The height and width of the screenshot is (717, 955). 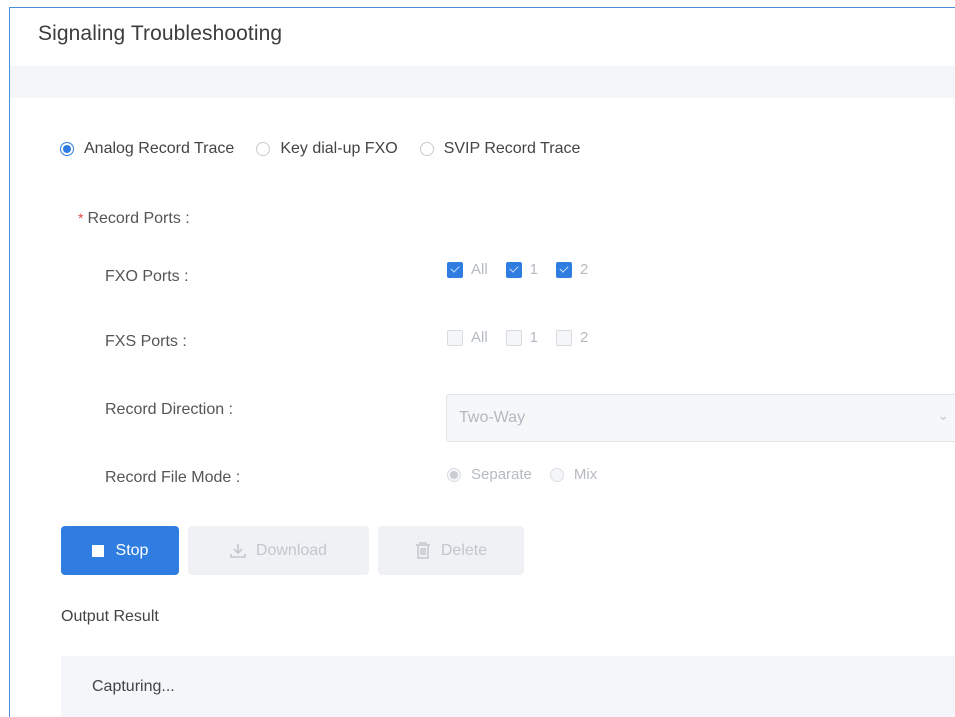 I want to click on download-button: Download, so click(x=278, y=550).